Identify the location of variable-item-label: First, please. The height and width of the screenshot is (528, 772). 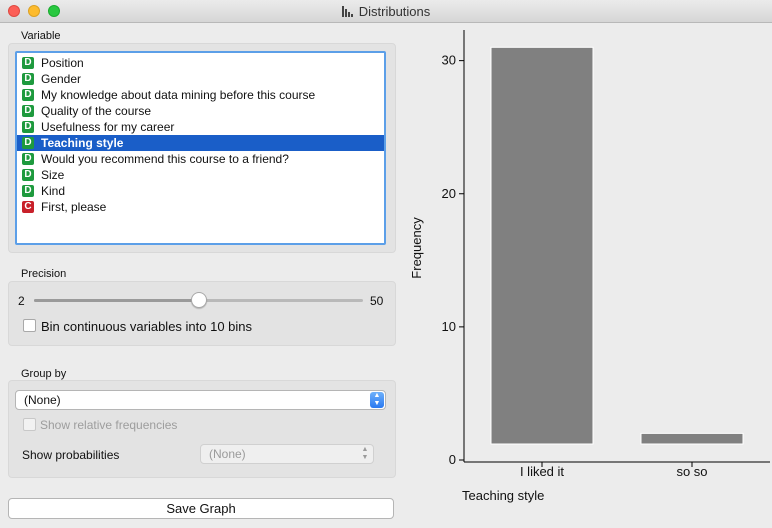
(74, 207).